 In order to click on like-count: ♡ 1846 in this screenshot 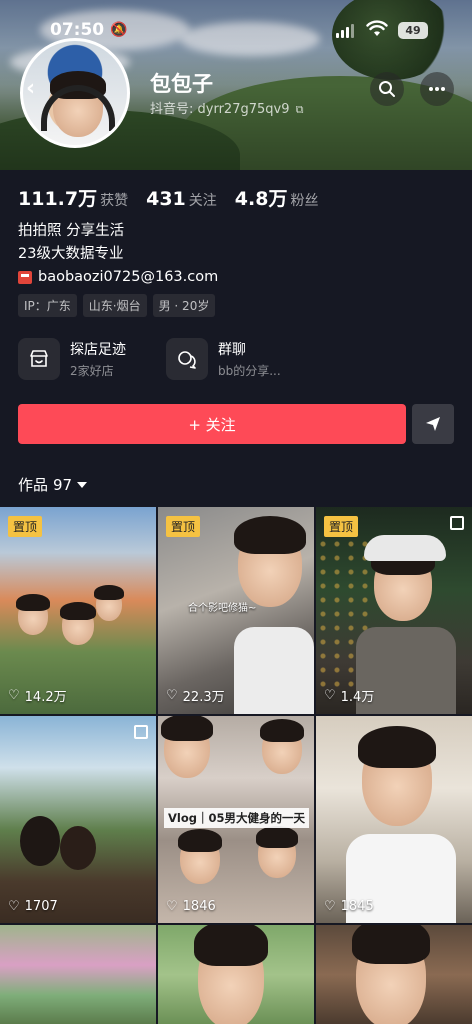, I will do `click(191, 906)`.